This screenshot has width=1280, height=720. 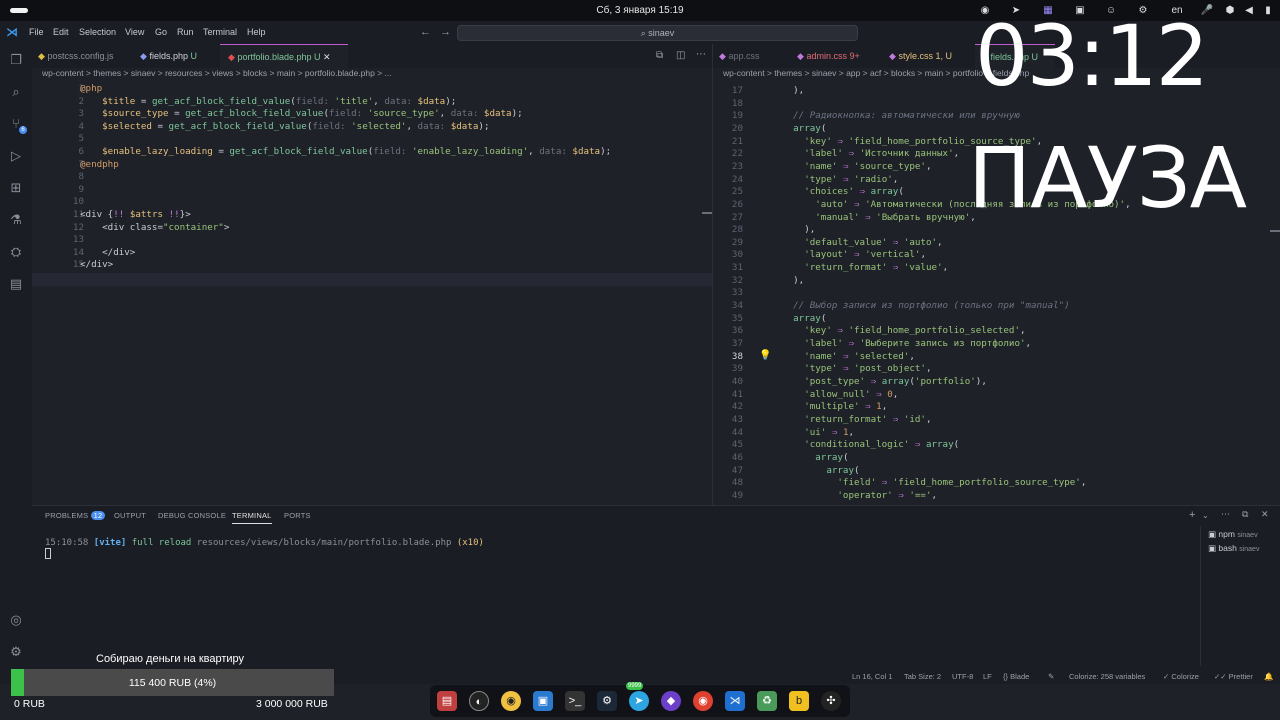 I want to click on files-icon: ▤, so click(x=447, y=701).